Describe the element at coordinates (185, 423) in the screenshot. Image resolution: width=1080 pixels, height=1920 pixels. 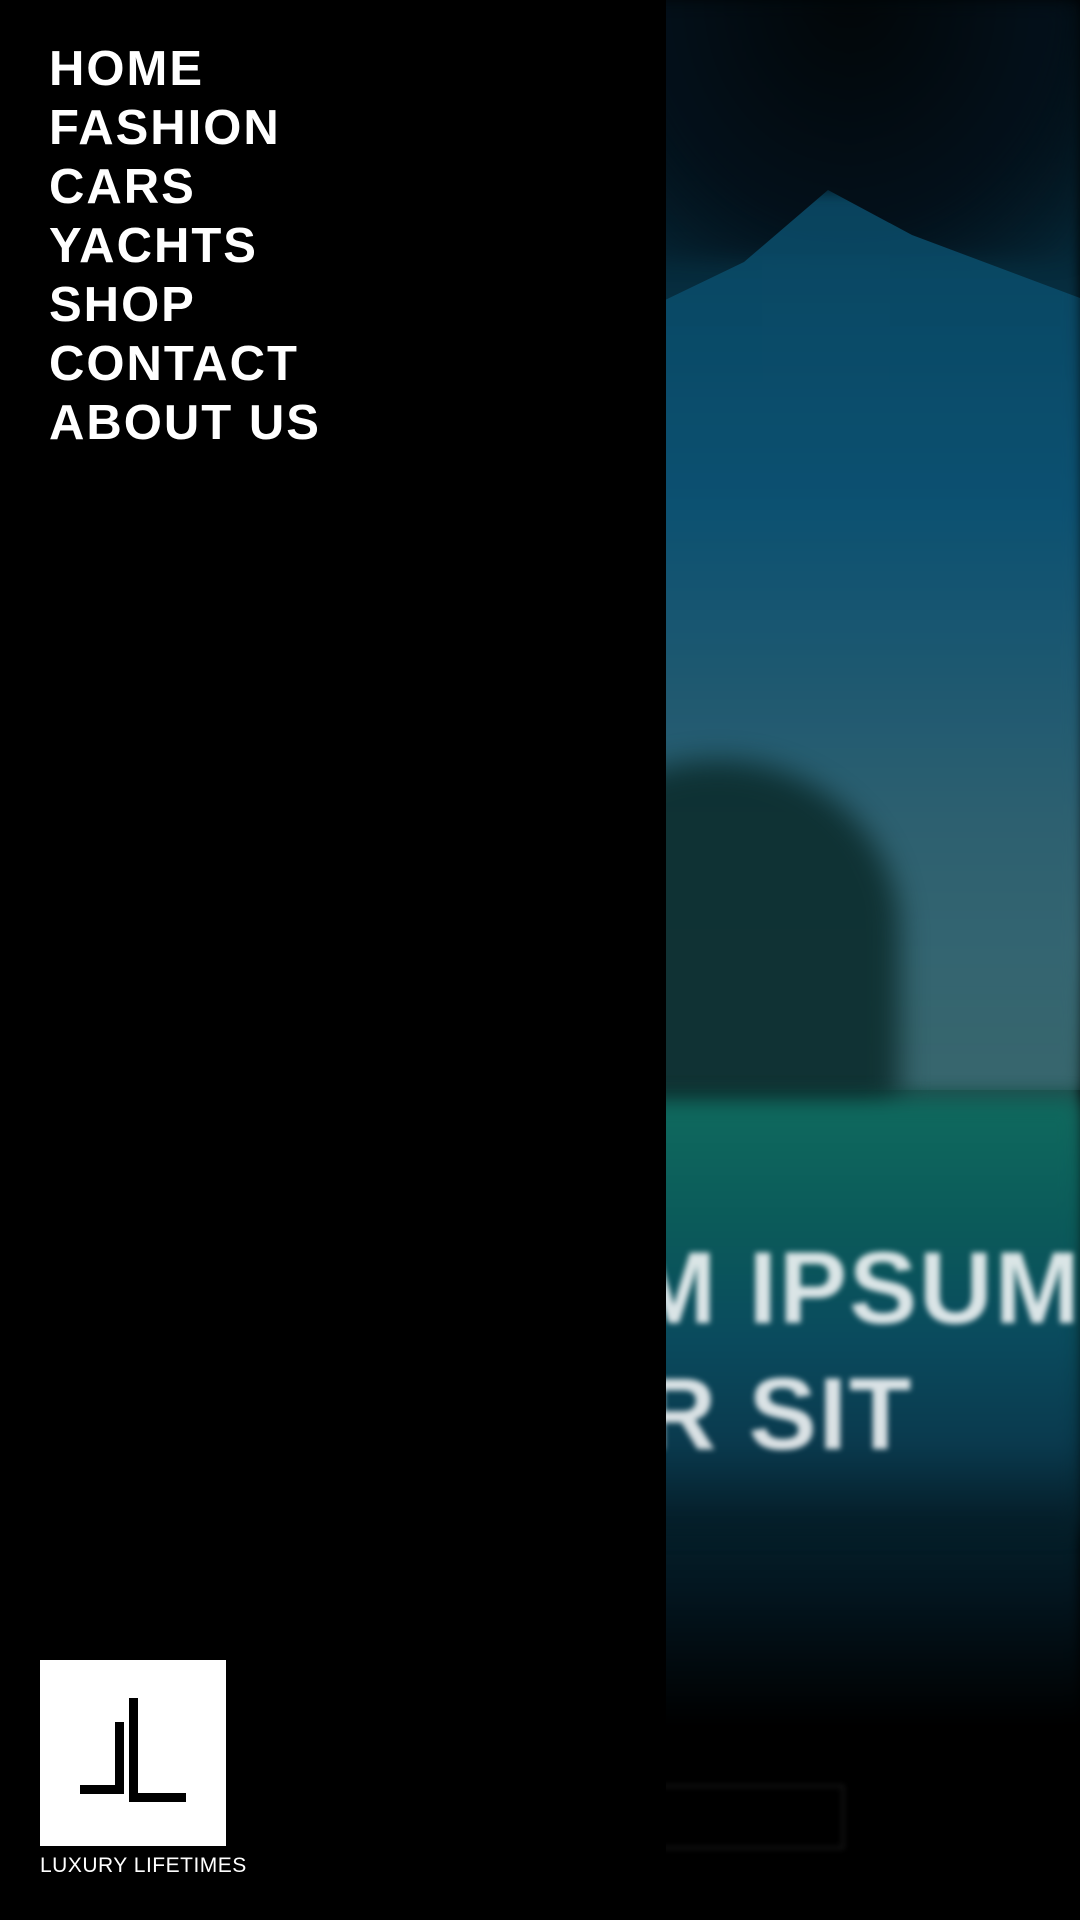
I see `nav-item-about-us: ABOUT US` at that location.